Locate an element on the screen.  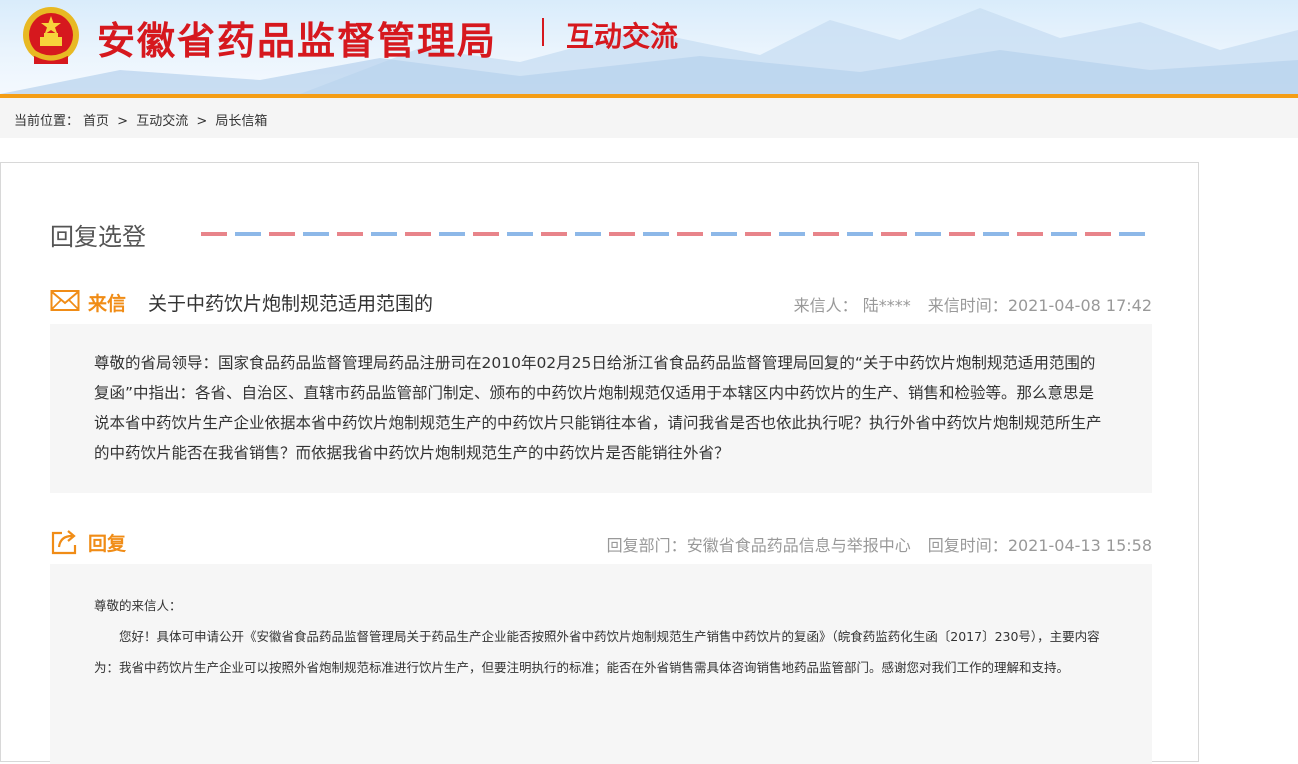
letter-time: 2021-04-08 17:42 is located at coordinates (1079, 305).